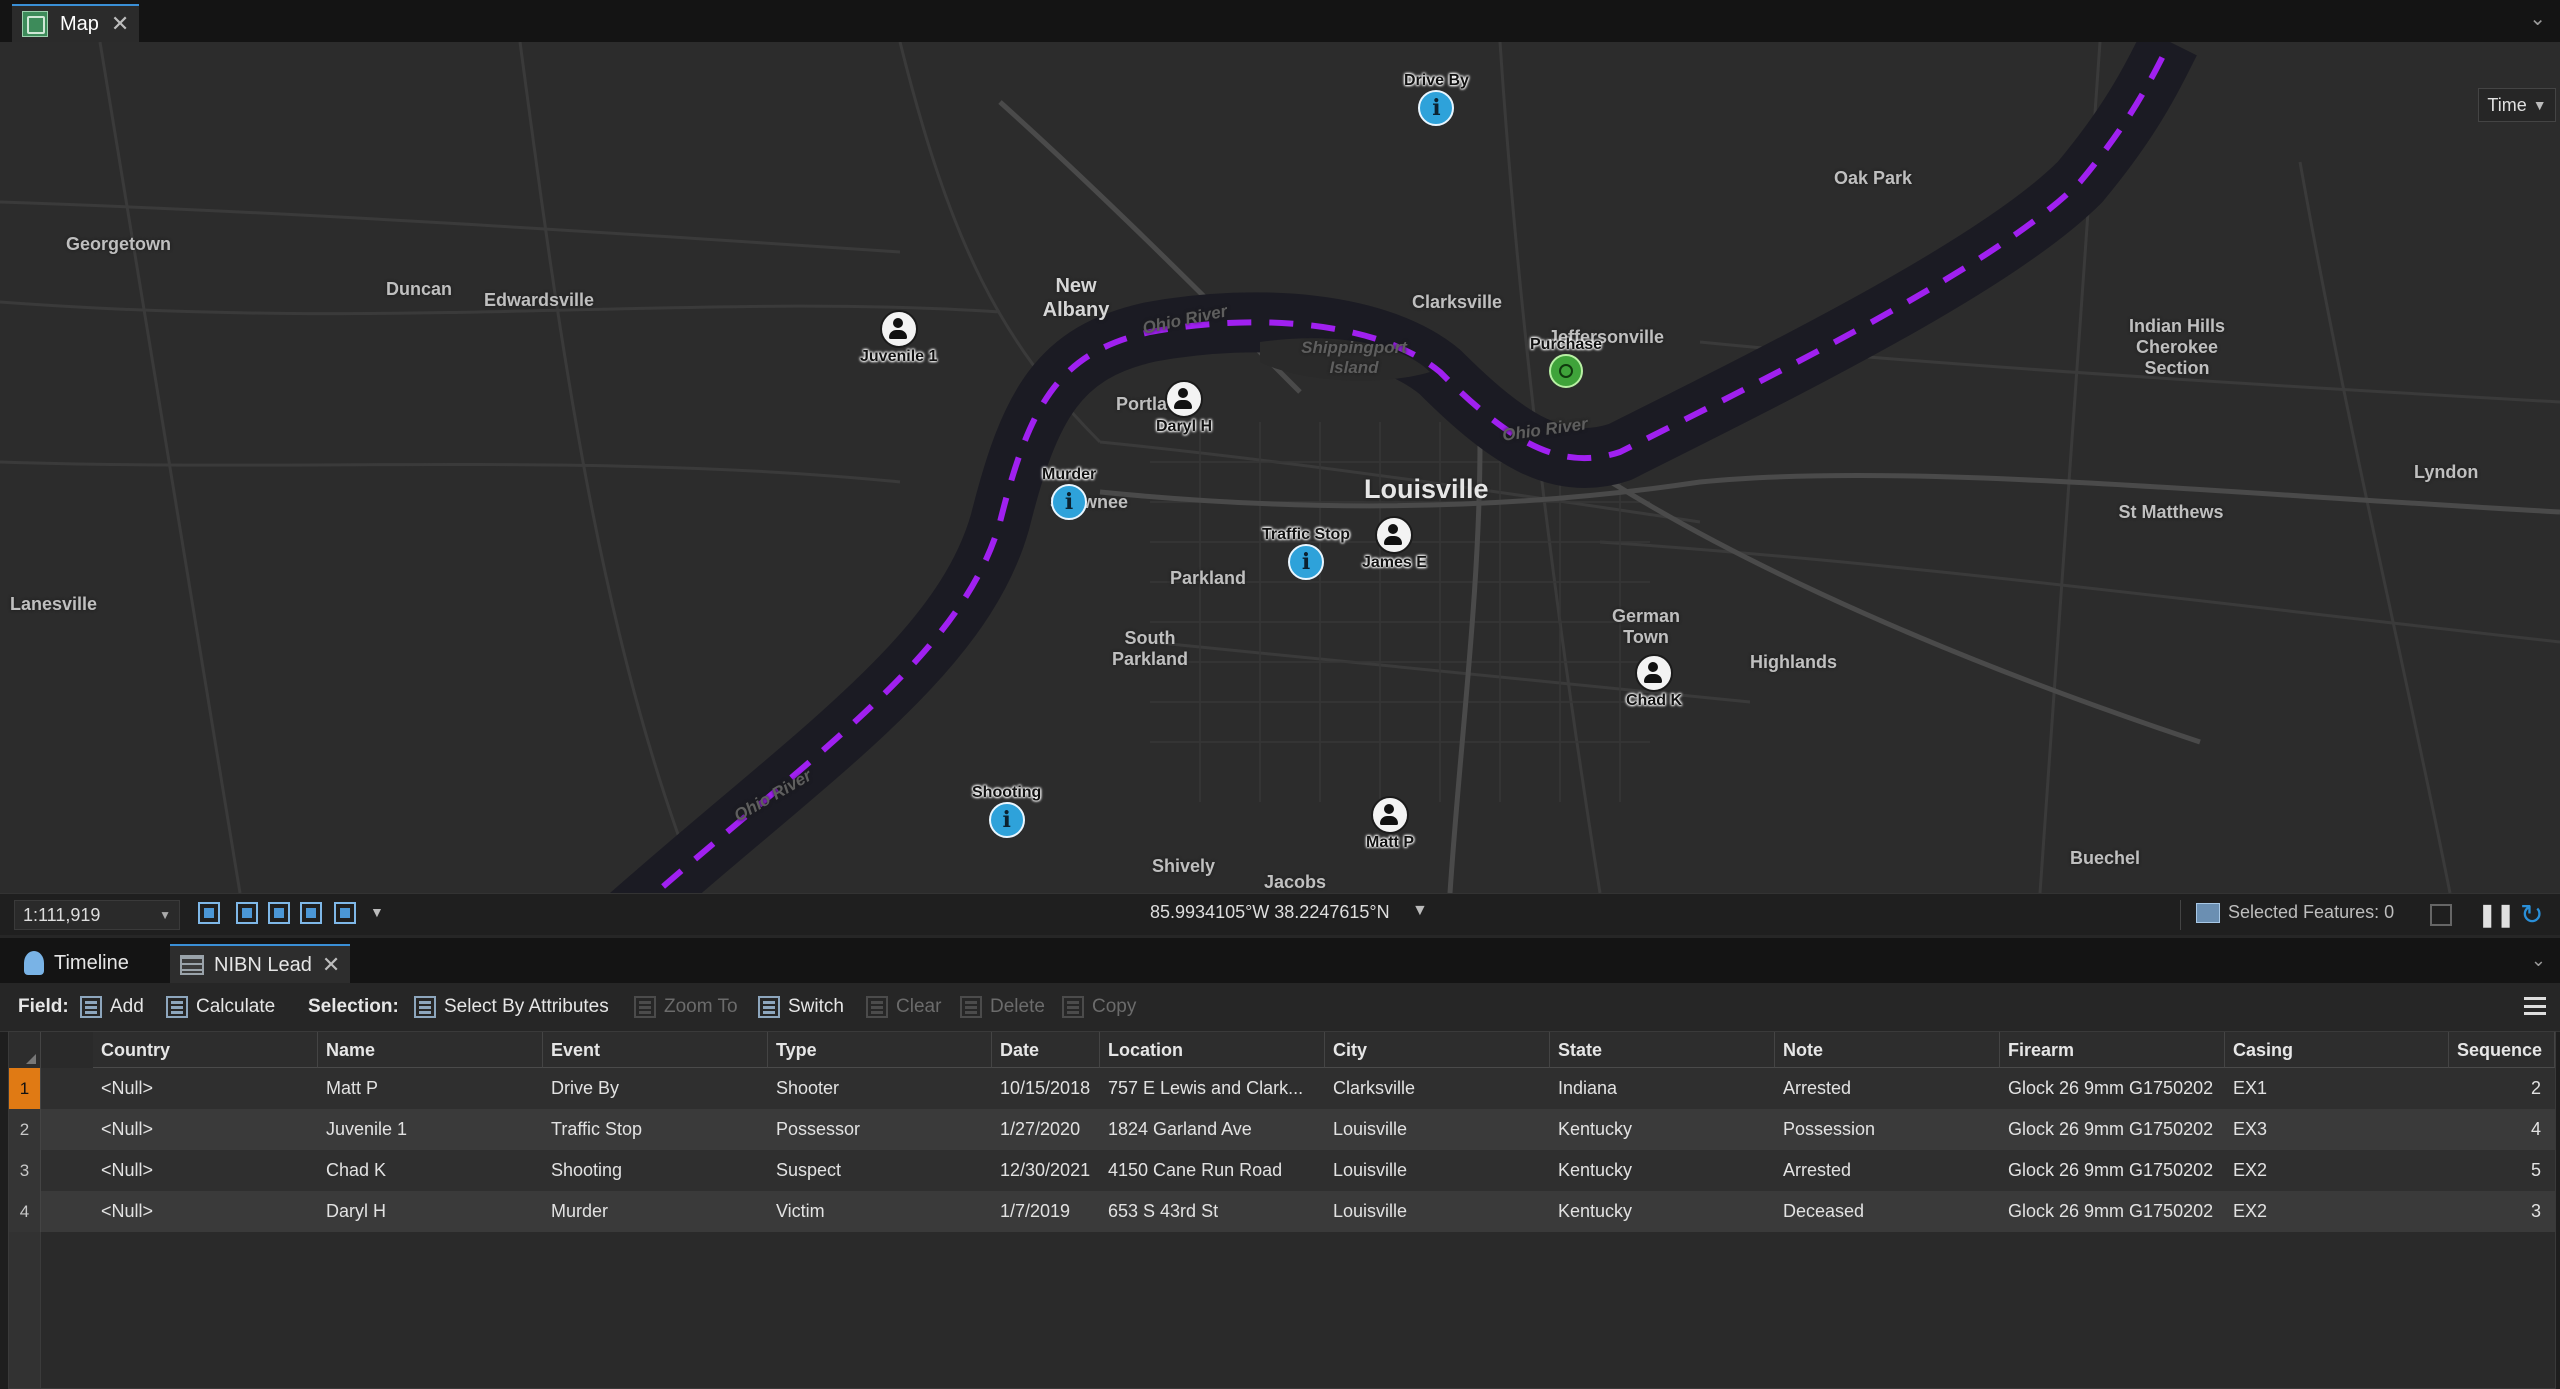 Image resolution: width=2560 pixels, height=1389 pixels. What do you see at coordinates (430, 1050) in the screenshot?
I see `column-header-name: Name` at bounding box center [430, 1050].